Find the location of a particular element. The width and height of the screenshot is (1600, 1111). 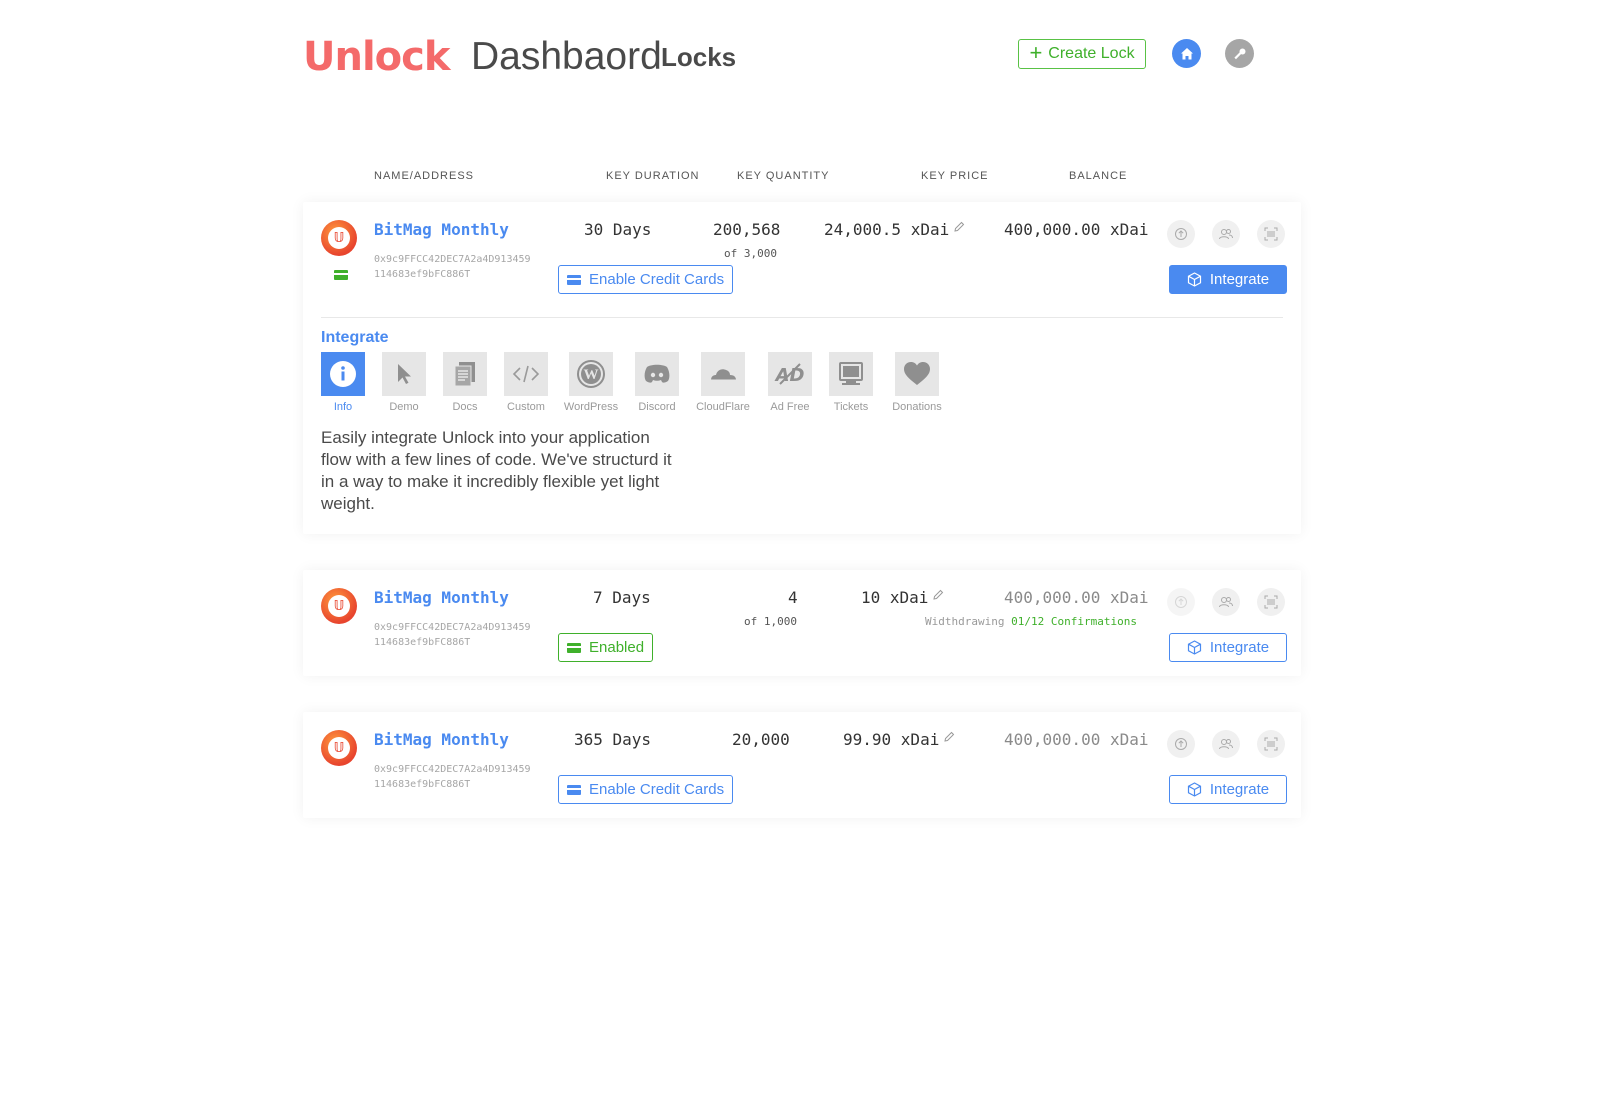

wordpress-icon: W is located at coordinates (591, 374).